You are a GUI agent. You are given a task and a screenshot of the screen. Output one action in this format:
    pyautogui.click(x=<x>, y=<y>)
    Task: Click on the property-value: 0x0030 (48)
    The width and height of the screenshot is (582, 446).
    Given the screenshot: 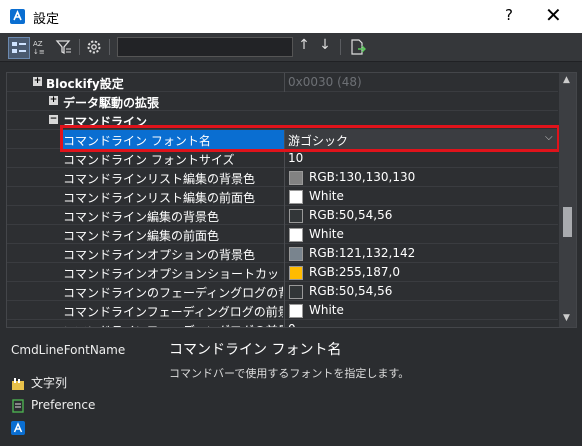 What is the action you would take?
    pyautogui.click(x=325, y=82)
    